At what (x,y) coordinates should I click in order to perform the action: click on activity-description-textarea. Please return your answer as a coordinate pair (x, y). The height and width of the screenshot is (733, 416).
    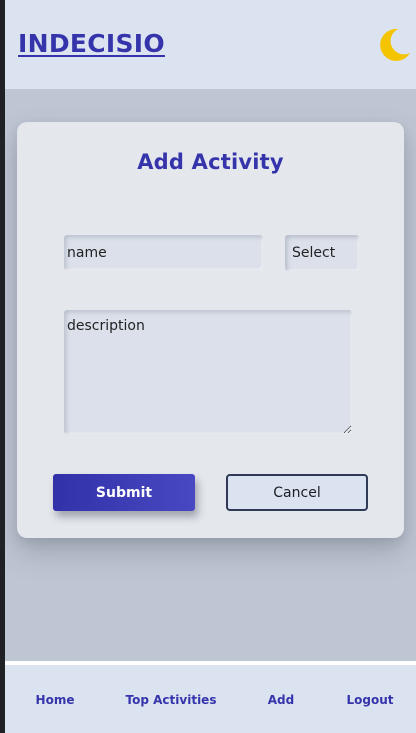
    Looking at the image, I should click on (208, 372).